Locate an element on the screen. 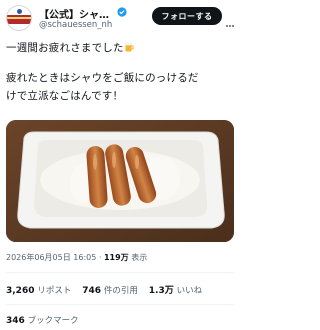  verified-badge-icon is located at coordinates (122, 12).